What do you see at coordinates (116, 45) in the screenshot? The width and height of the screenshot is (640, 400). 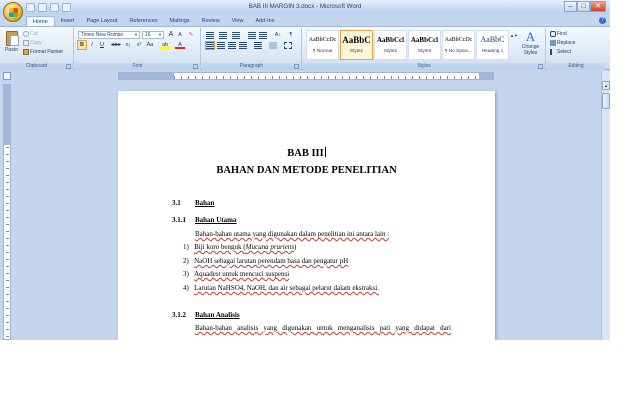 I see `strikethrough-button: abe` at bounding box center [116, 45].